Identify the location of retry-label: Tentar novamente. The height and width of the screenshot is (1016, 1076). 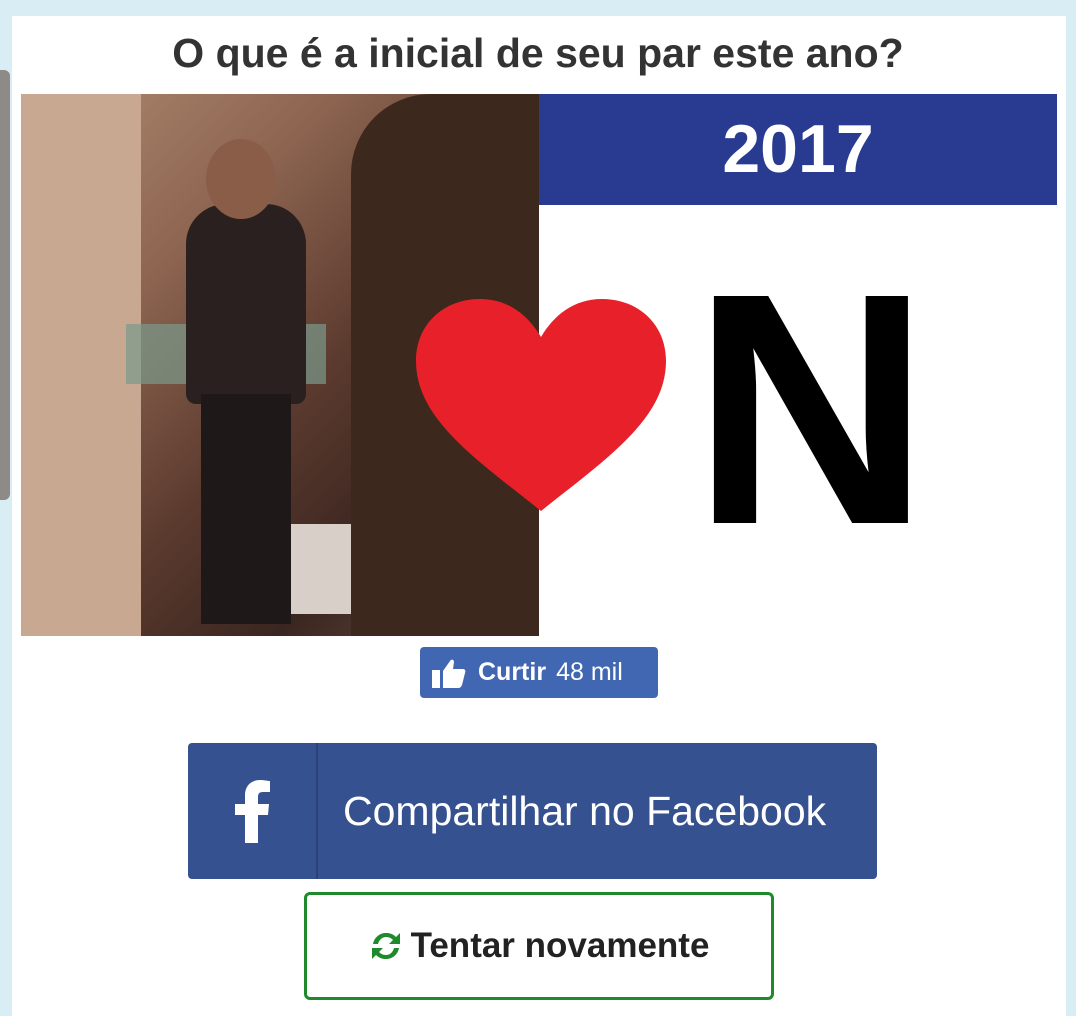
(560, 945).